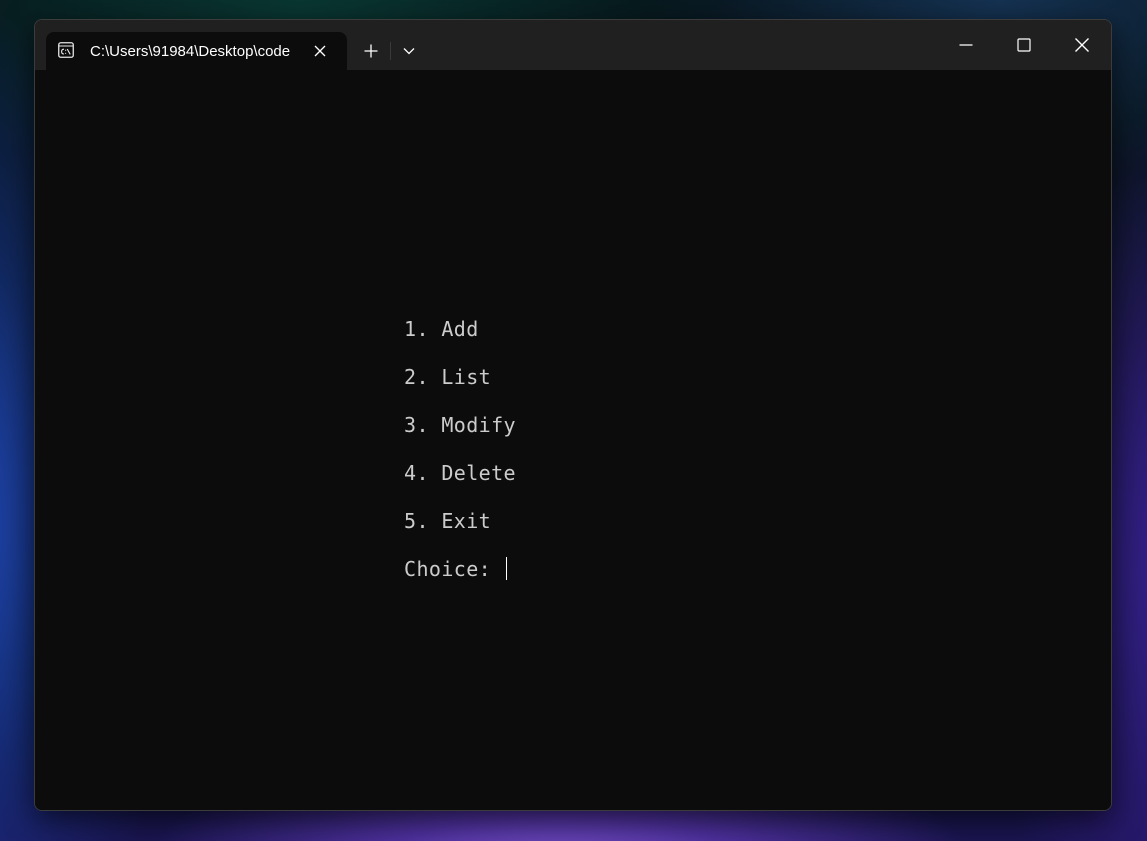 This screenshot has width=1147, height=841. Describe the element at coordinates (448, 521) in the screenshot. I see `menu-item-exit: 5. Exit` at that location.